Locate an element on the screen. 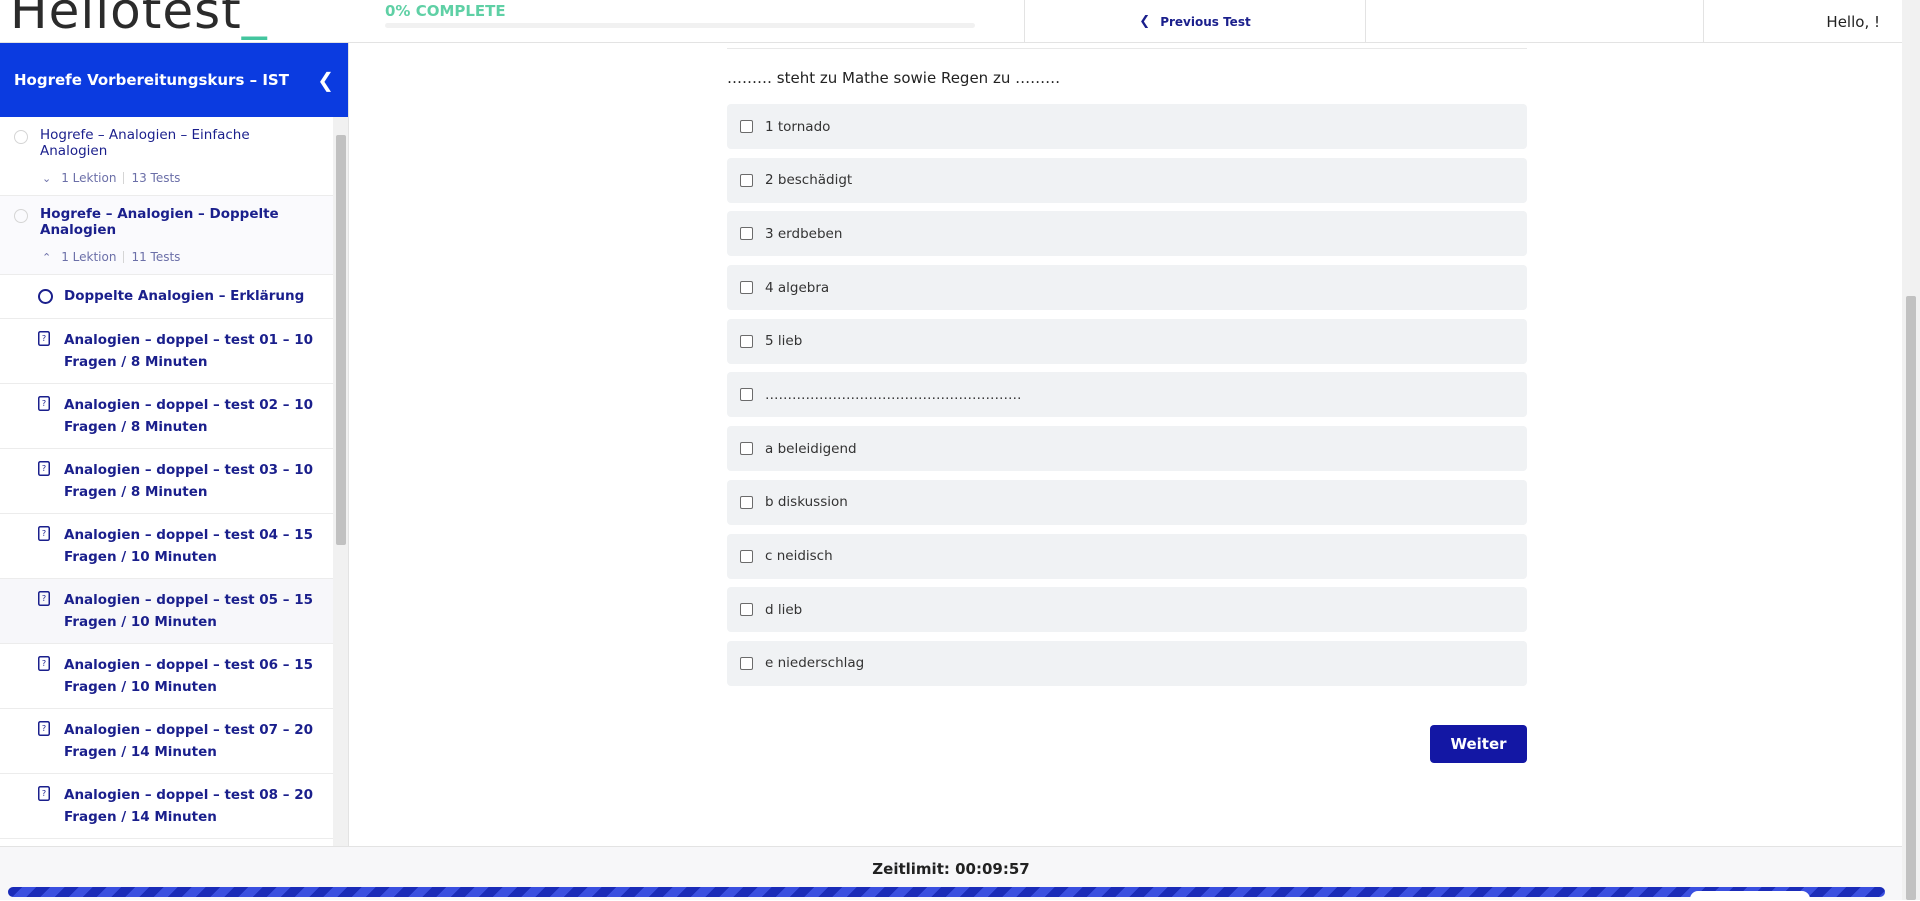  chevron-left-icon: ❮ is located at coordinates (1145, 21).